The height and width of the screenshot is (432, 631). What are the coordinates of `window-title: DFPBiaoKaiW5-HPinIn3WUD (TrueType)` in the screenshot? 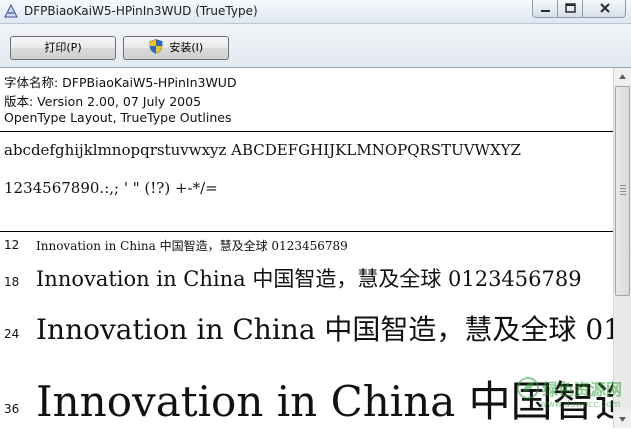 It's located at (141, 11).